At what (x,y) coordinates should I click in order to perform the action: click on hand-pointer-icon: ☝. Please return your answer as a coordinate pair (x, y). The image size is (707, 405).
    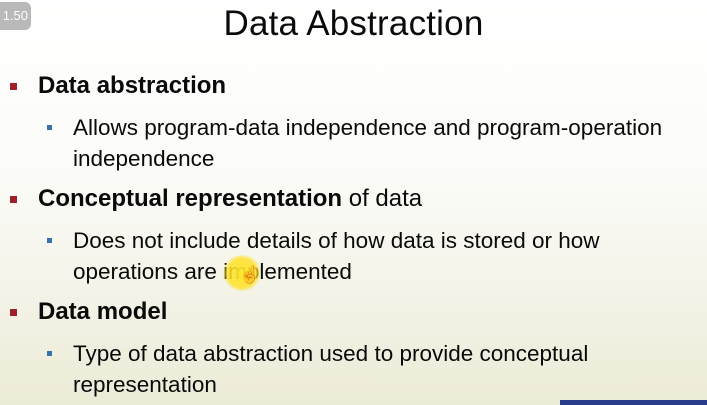
    Looking at the image, I should click on (250, 274).